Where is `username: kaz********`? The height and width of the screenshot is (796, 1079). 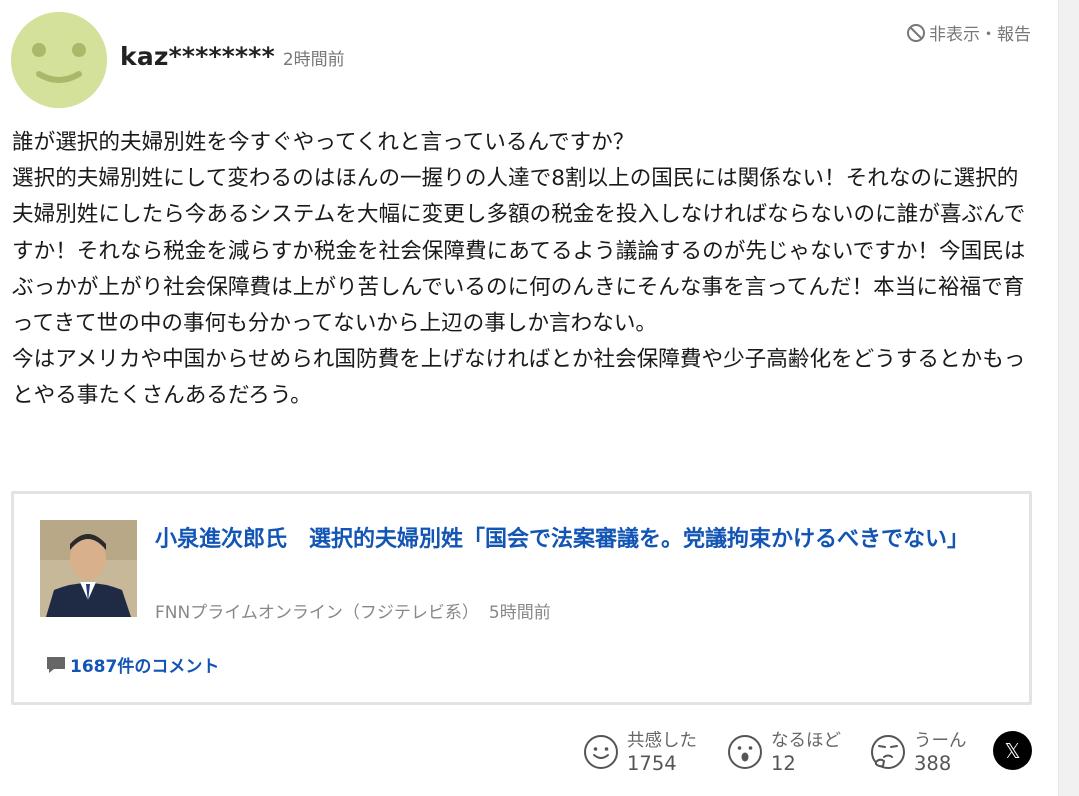 username: kaz******** is located at coordinates (197, 56).